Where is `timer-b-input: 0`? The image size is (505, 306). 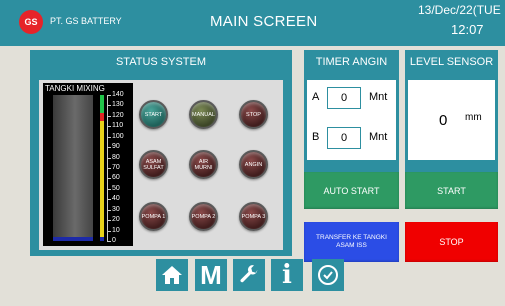 timer-b-input: 0 is located at coordinates (344, 138).